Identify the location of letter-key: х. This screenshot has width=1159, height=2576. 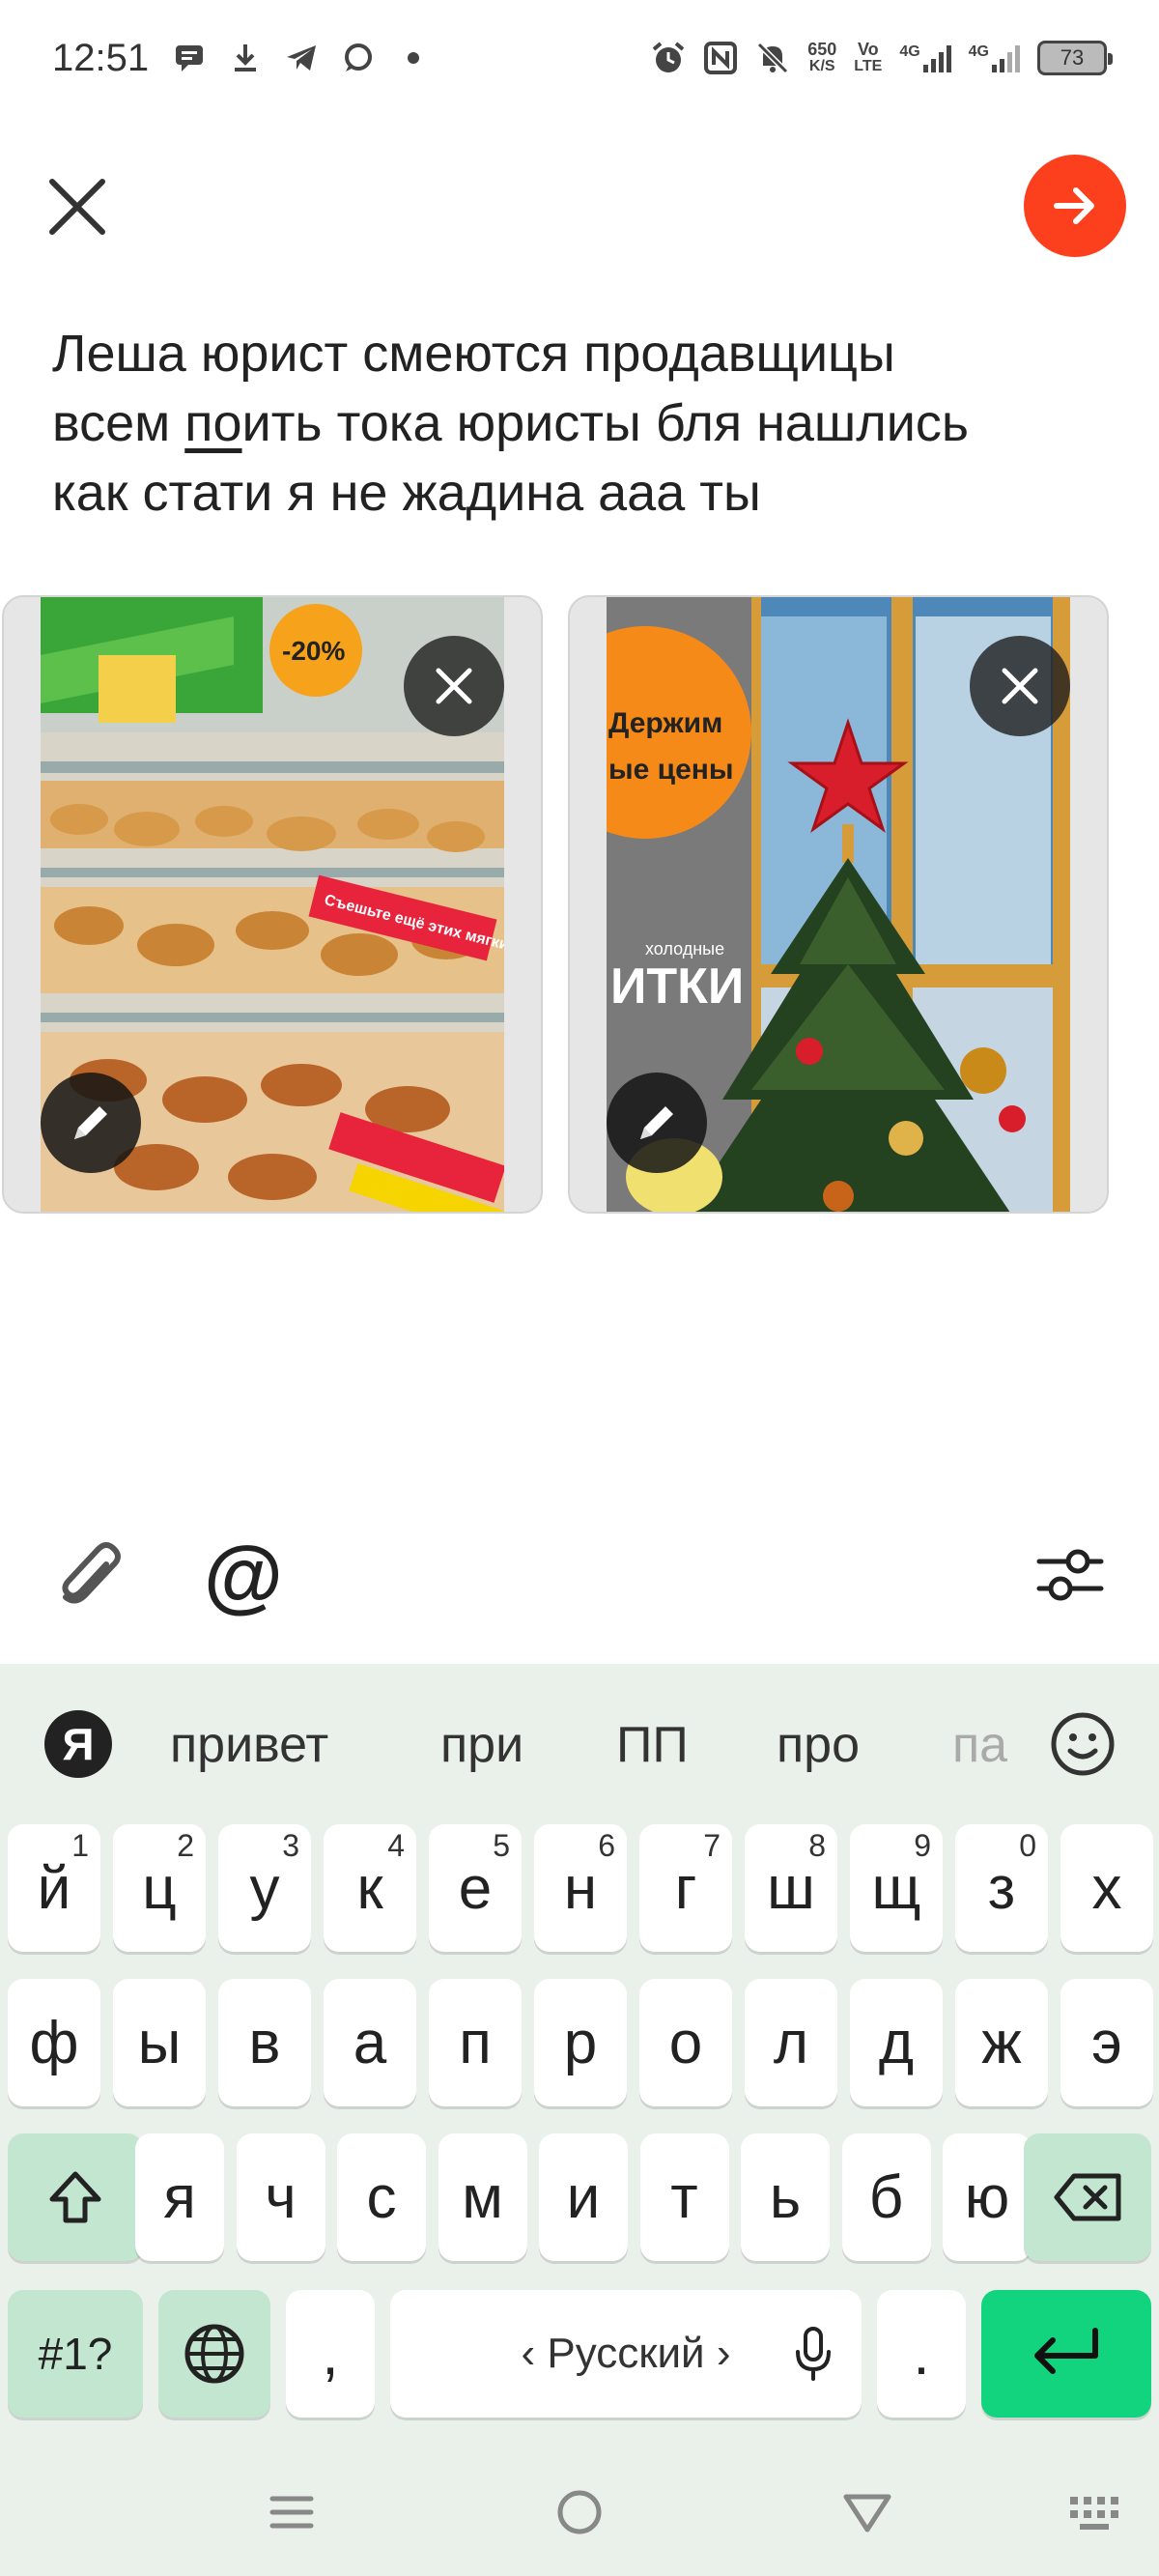
(1106, 1888).